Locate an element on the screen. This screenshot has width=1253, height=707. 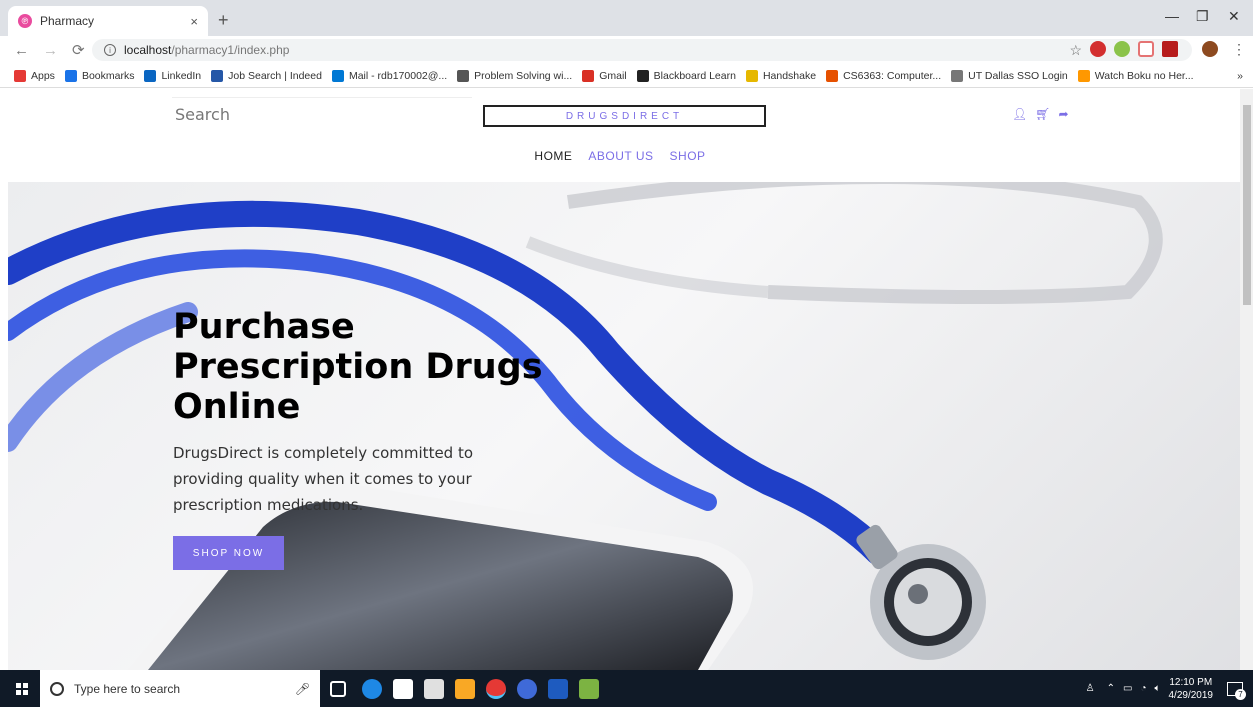
file-explorer-icon is located at coordinates (465, 689).